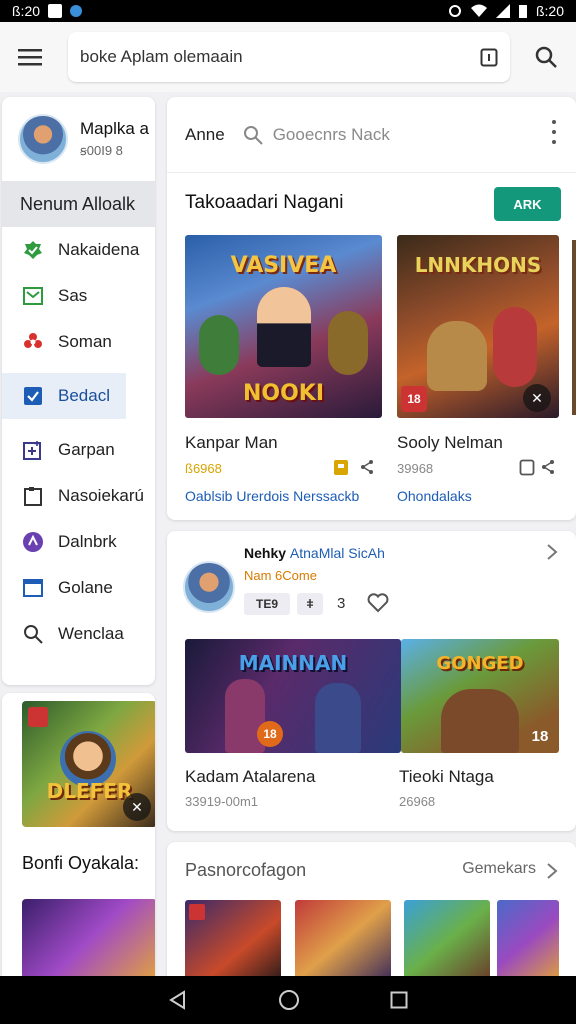 The image size is (576, 1024). I want to click on post-subtitle: Nam 6Come, so click(280, 575).